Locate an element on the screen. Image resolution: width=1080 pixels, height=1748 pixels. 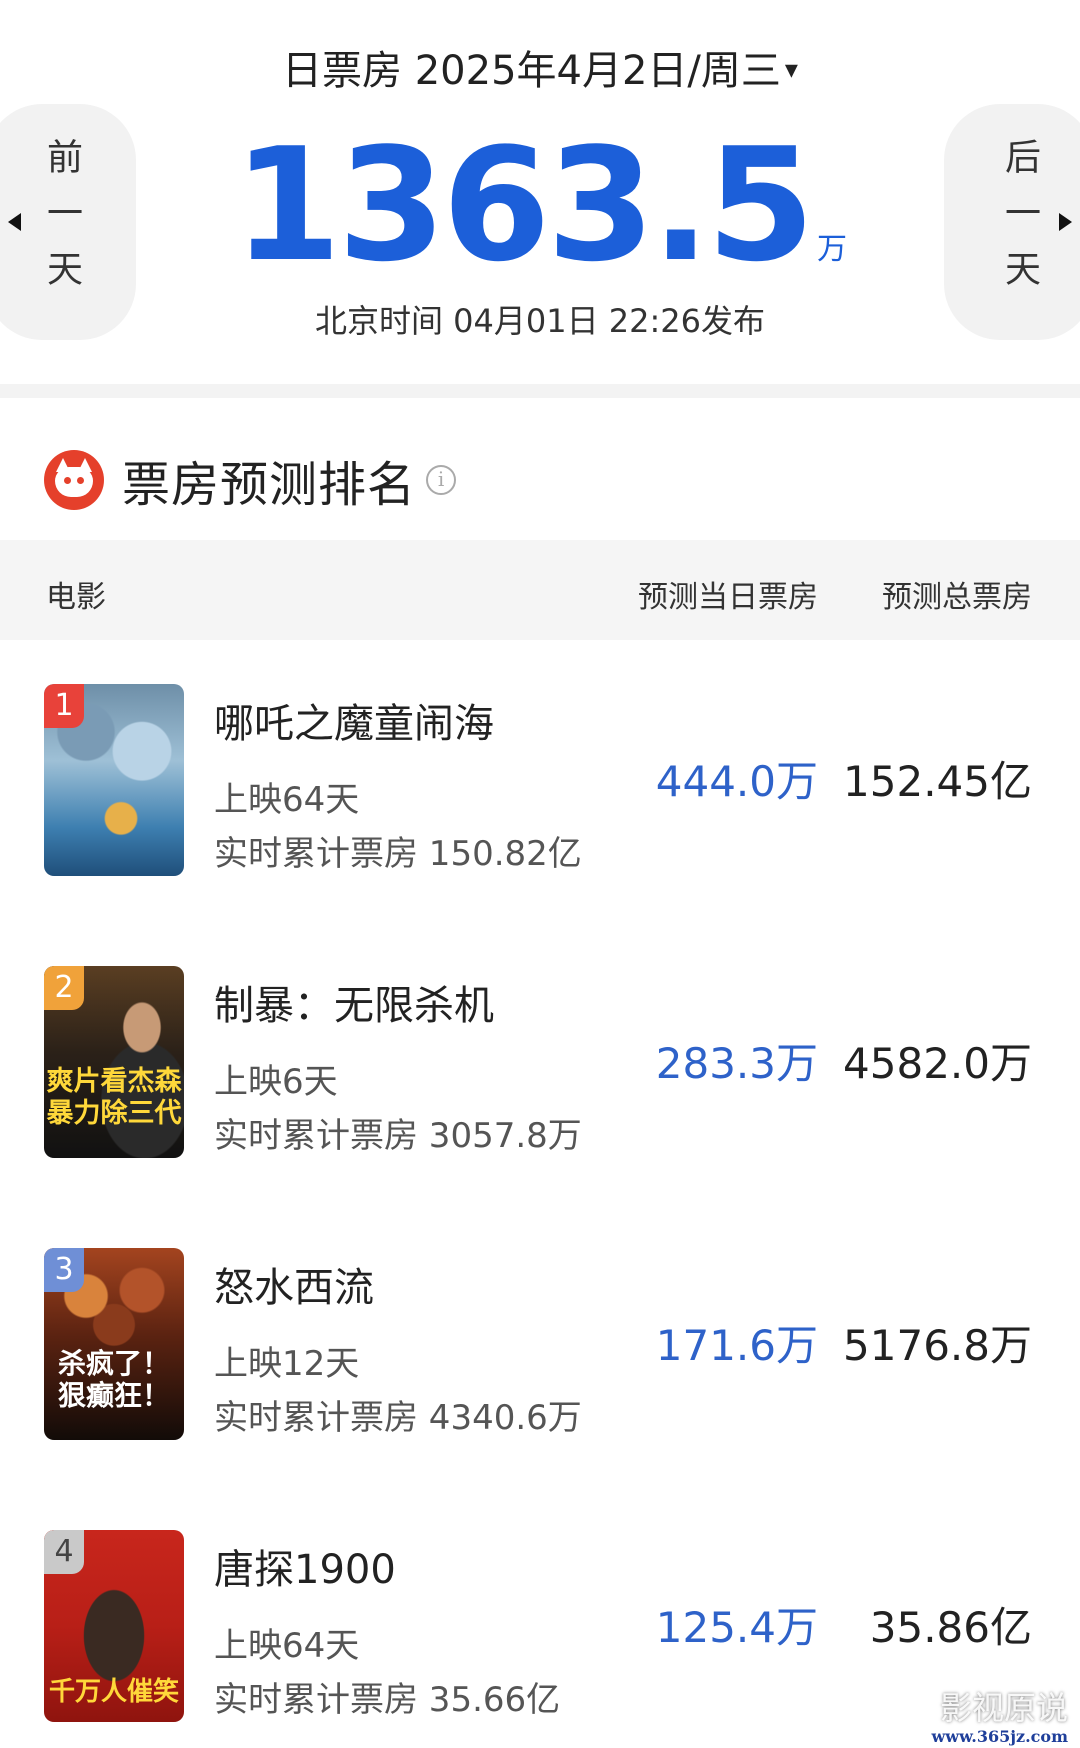
poster-caption: 爽片看杰森 暴力除三代 is located at coordinates (114, 1097).